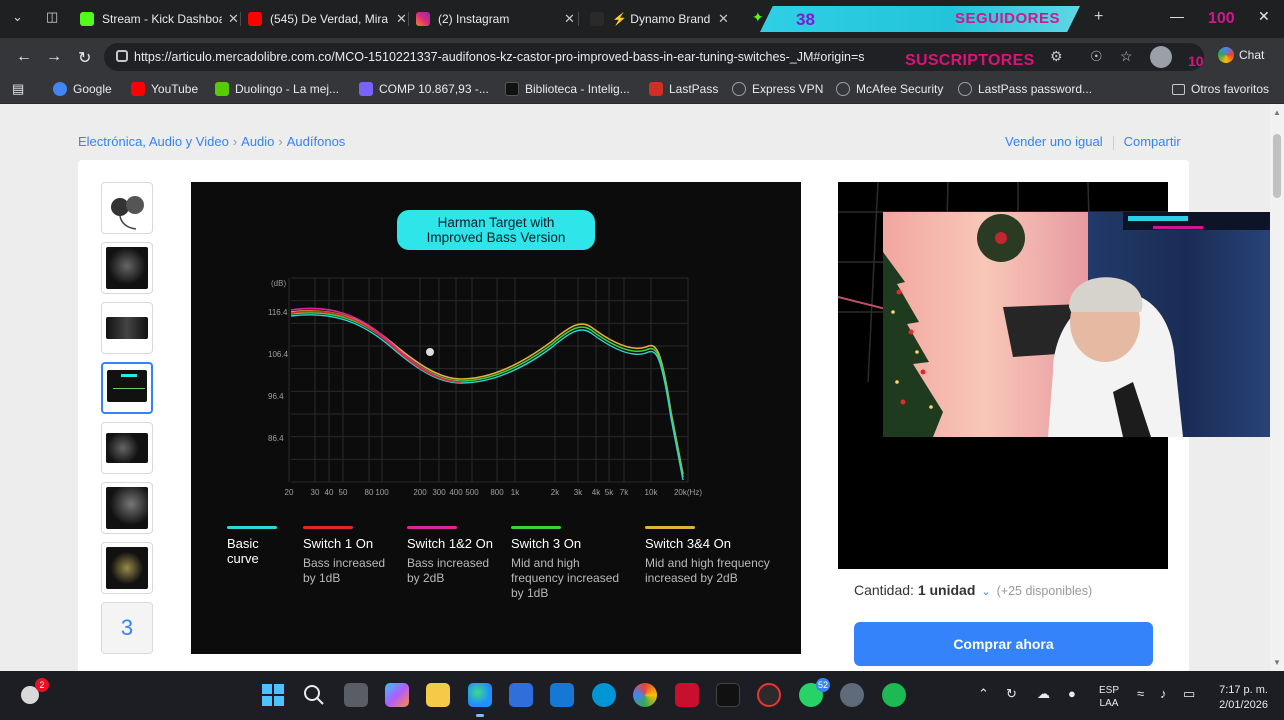 The width and height of the screenshot is (1284, 720). Describe the element at coordinates (1072, 693) in the screenshot. I see `microphone-icon: ●` at that location.